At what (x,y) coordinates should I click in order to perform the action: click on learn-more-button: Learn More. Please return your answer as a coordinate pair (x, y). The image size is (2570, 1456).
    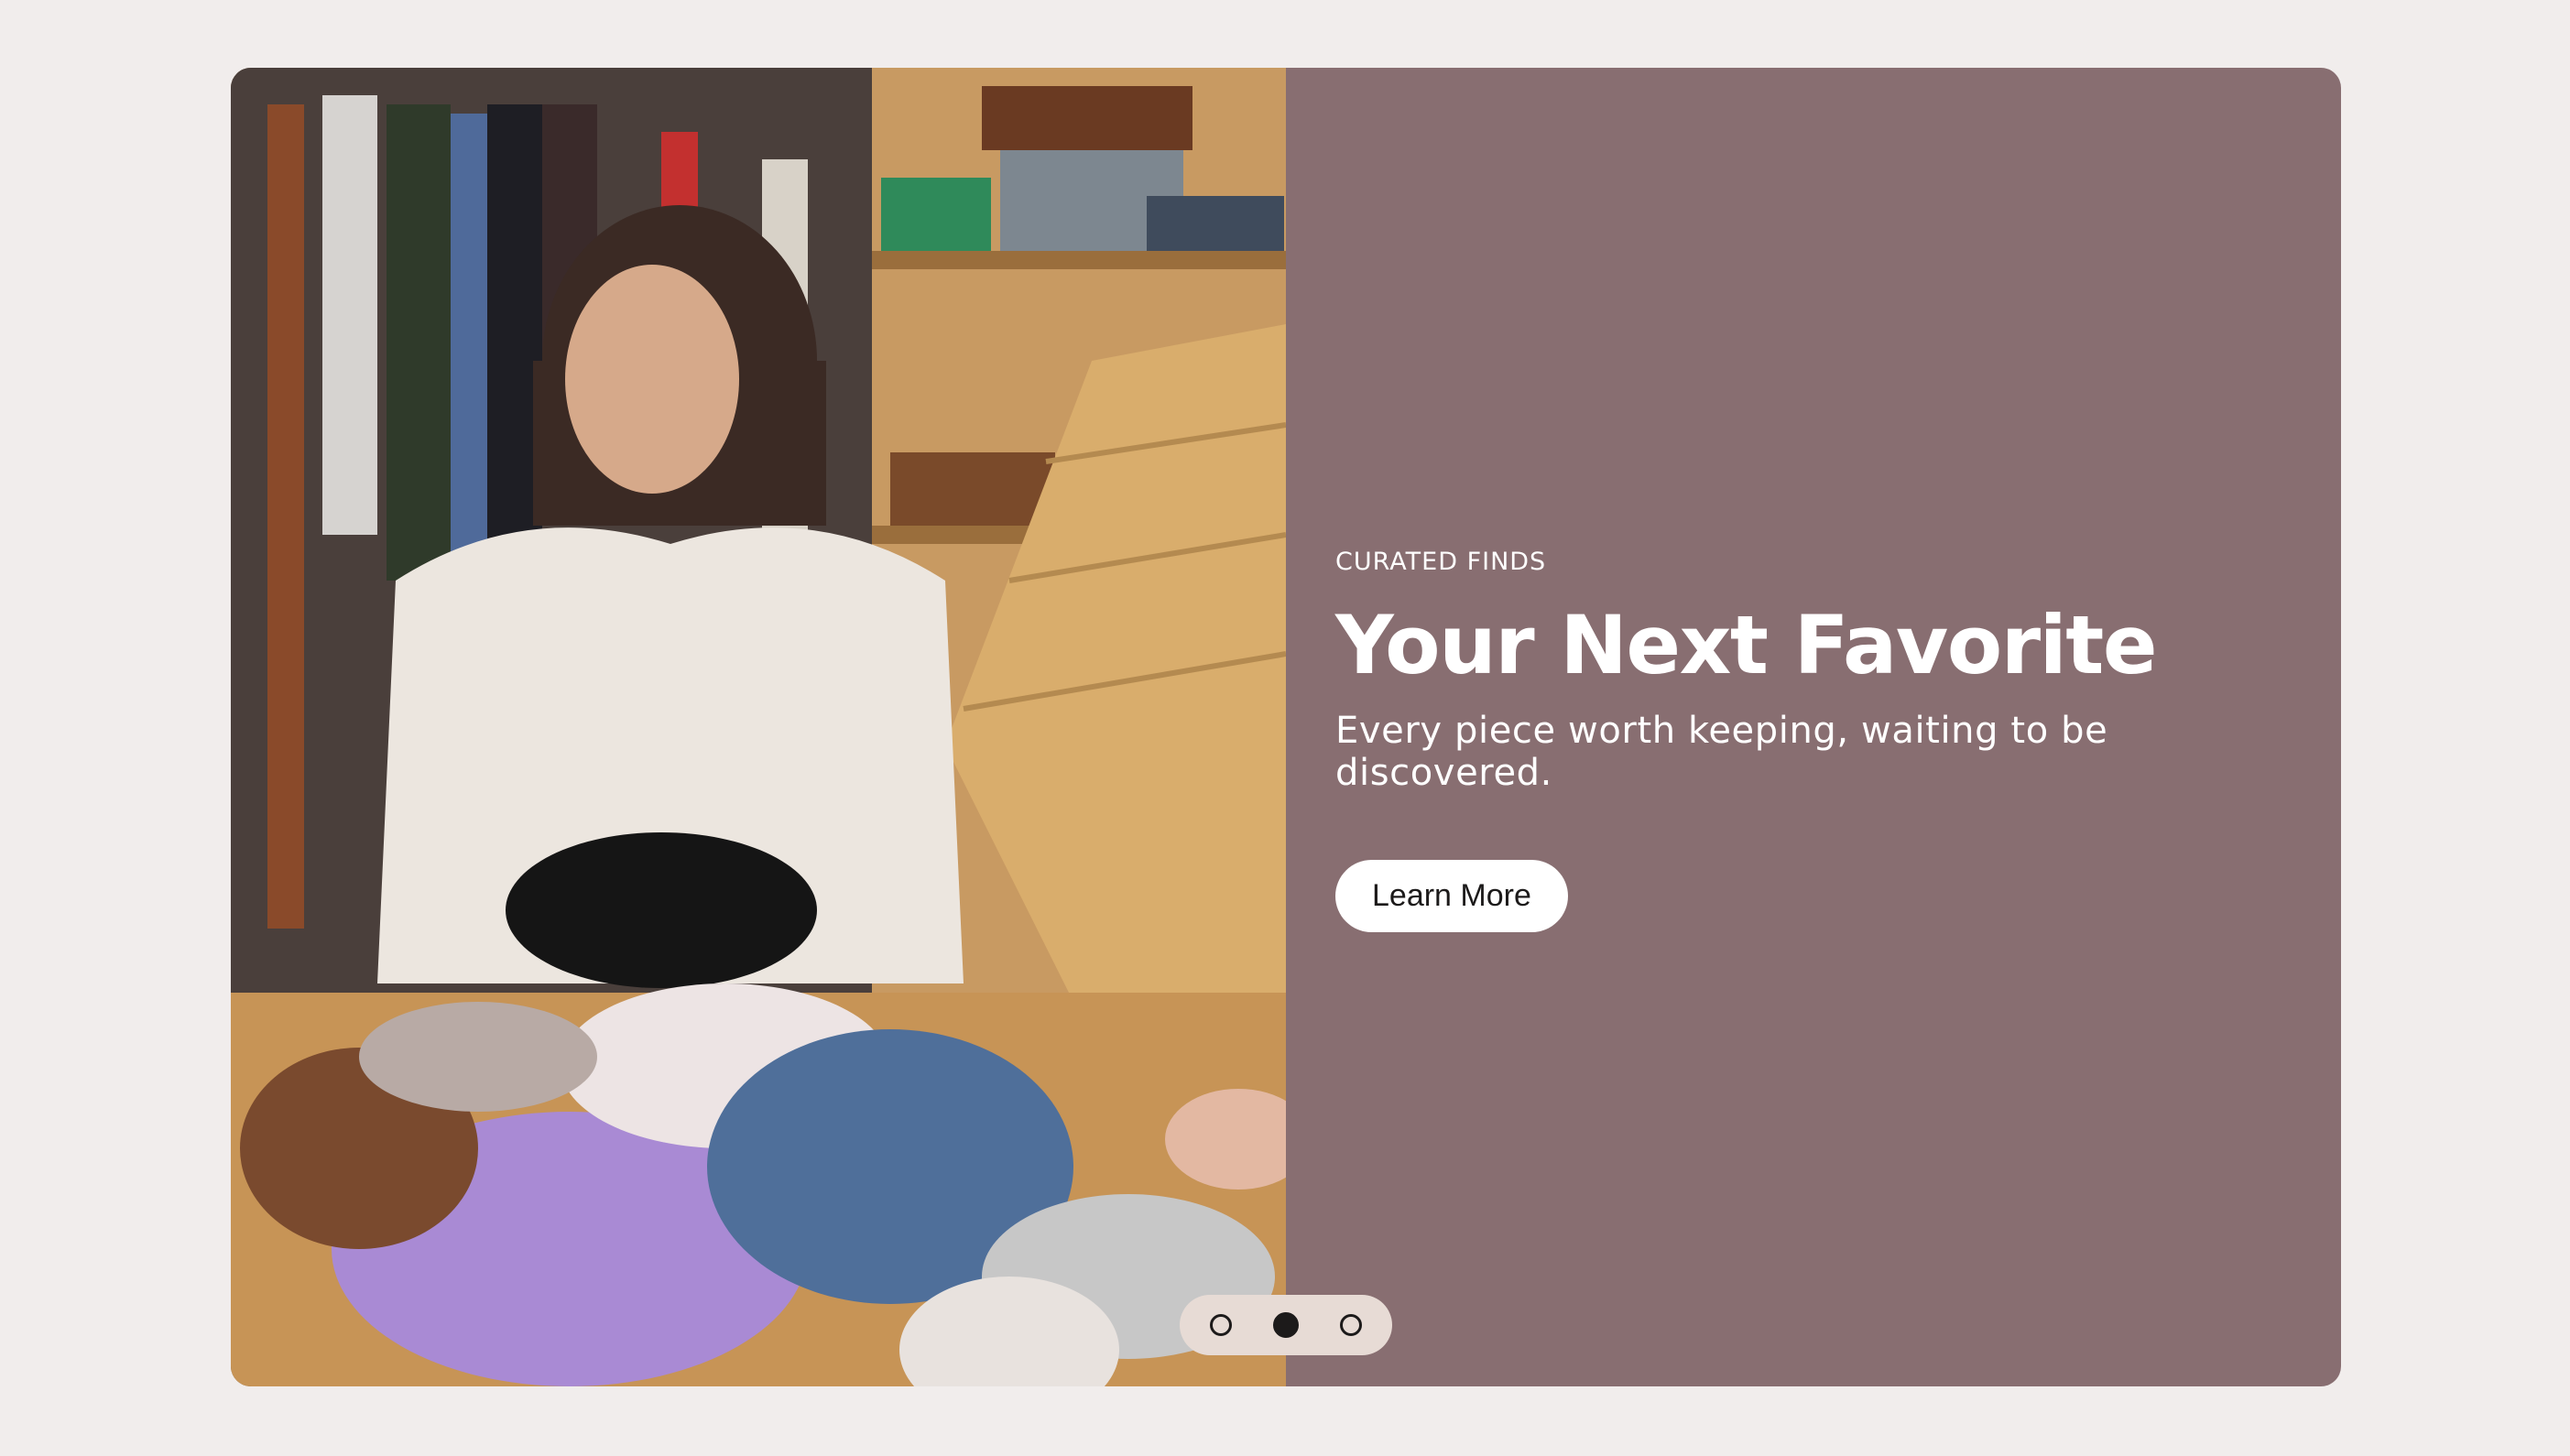
    Looking at the image, I should click on (1451, 896).